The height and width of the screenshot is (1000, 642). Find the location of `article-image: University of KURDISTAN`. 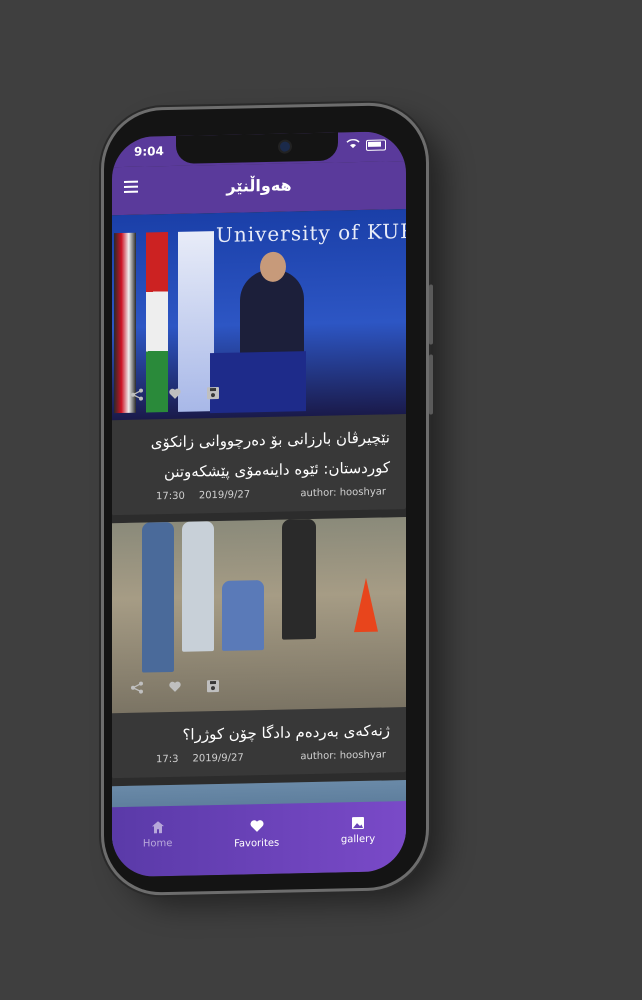

article-image: University of KURDISTAN is located at coordinates (259, 315).